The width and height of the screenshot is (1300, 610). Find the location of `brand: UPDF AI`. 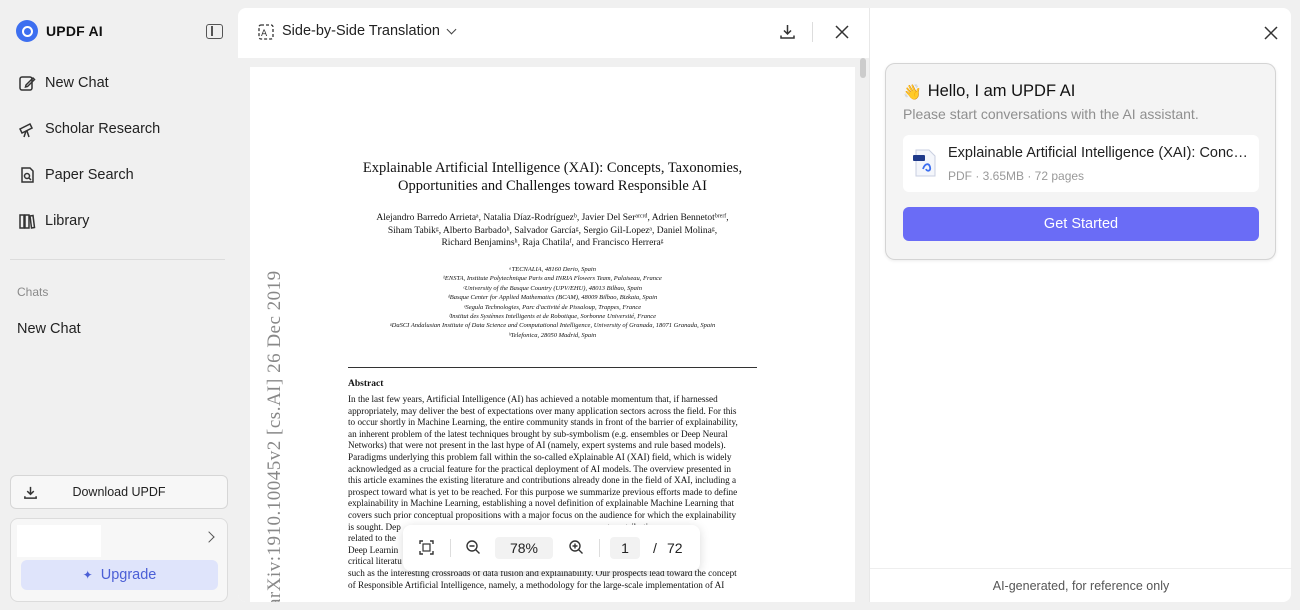

brand: UPDF AI is located at coordinates (59, 31).